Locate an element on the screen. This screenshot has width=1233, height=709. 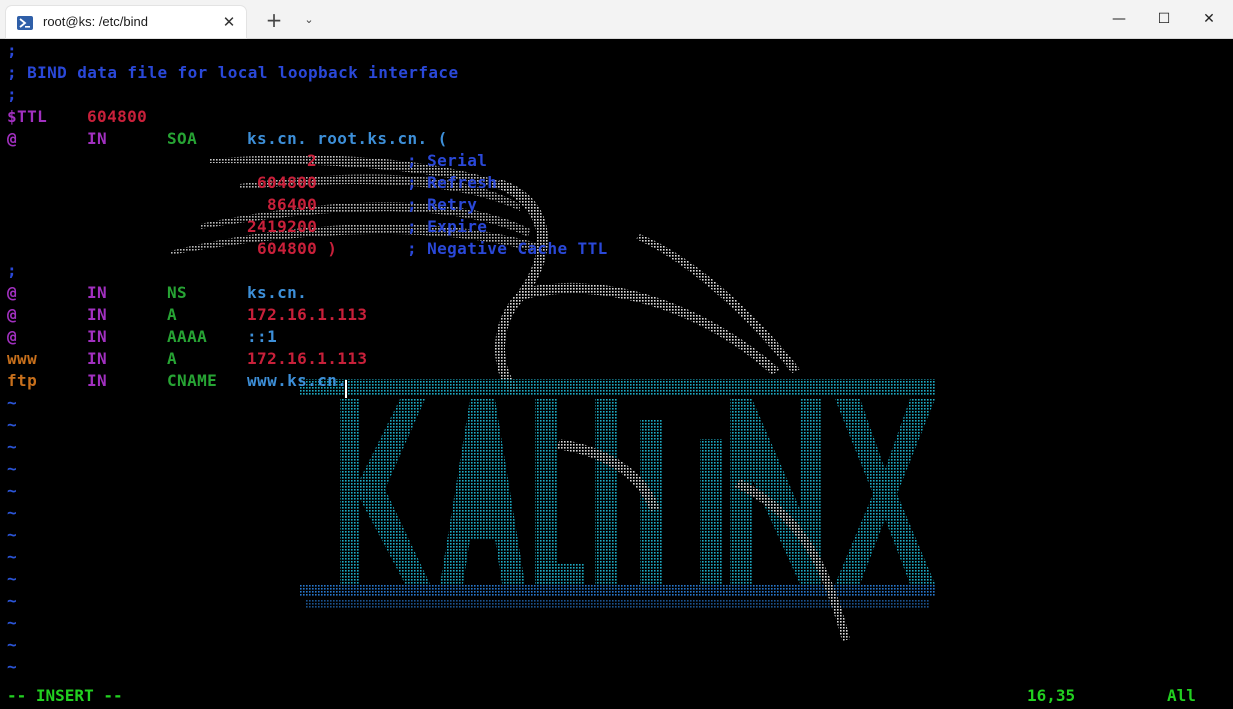
maximize-button: ☐ is located at coordinates (1164, 19).